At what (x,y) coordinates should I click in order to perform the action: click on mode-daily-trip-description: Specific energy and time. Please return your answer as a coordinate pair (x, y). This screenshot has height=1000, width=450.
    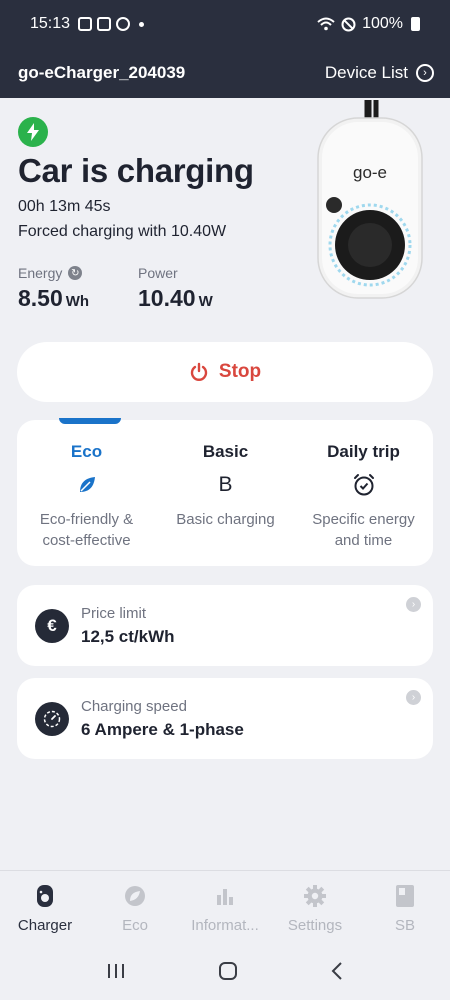
    Looking at the image, I should click on (363, 530).